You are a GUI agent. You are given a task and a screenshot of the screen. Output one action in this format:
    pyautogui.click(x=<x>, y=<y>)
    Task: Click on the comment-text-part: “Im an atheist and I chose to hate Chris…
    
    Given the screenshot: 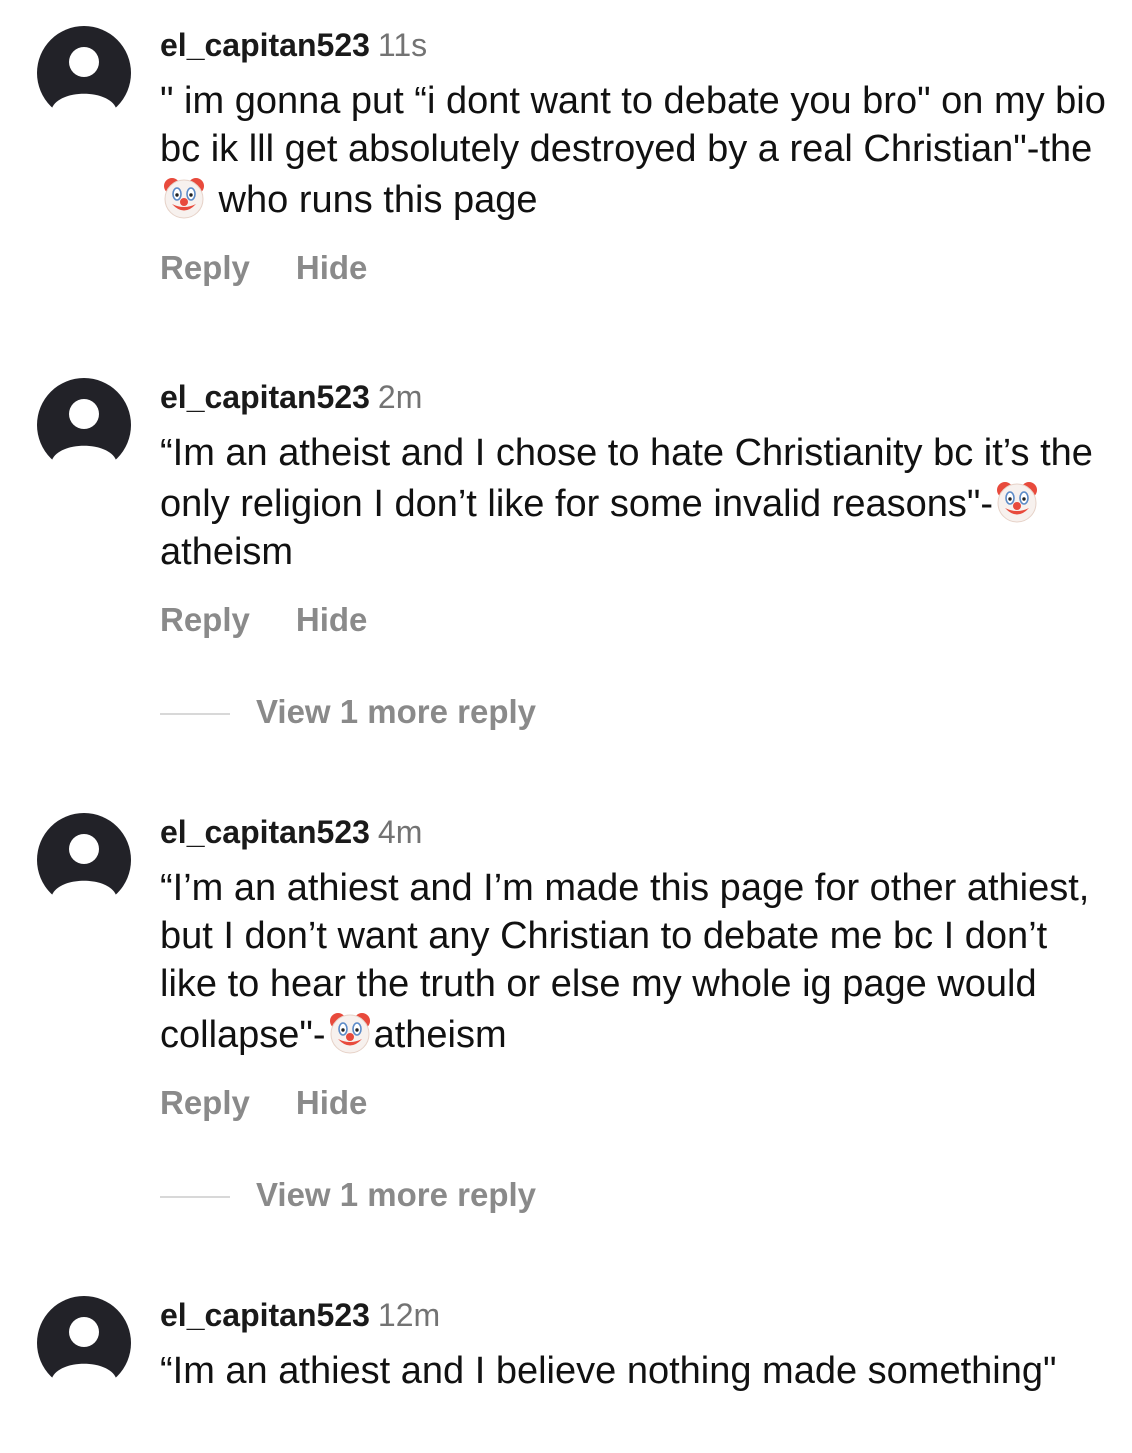 What is the action you would take?
    pyautogui.click(x=626, y=478)
    